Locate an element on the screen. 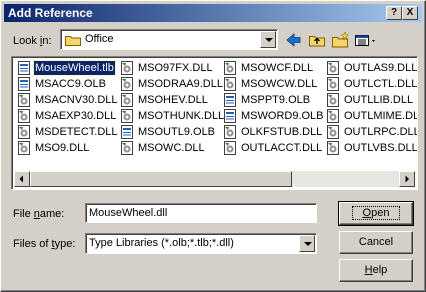  list-item: MSOTHUNK.DLL is located at coordinates (171, 116).